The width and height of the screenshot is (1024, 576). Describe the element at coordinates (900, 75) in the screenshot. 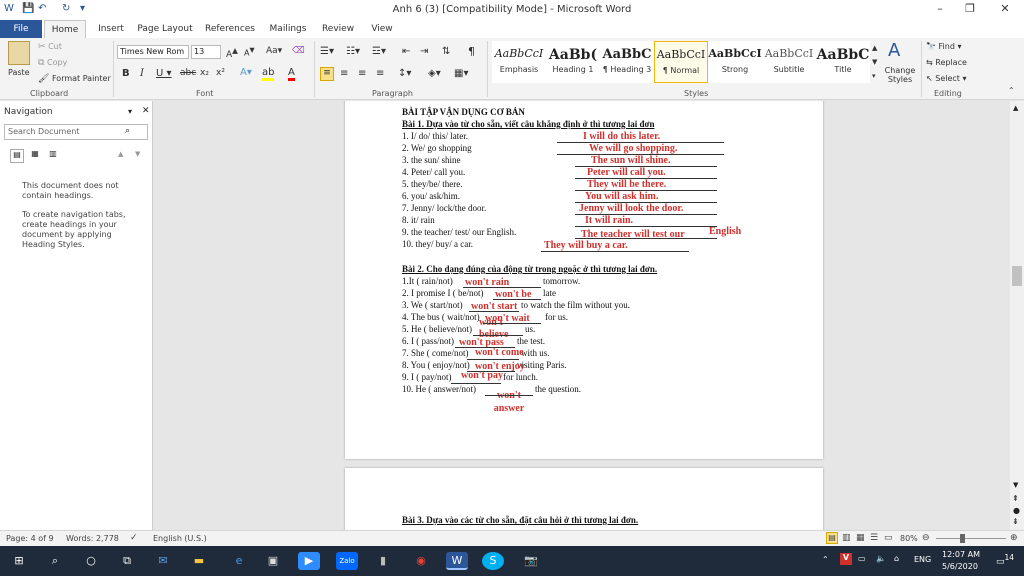

I see `change-styles-button: Change Styles` at that location.